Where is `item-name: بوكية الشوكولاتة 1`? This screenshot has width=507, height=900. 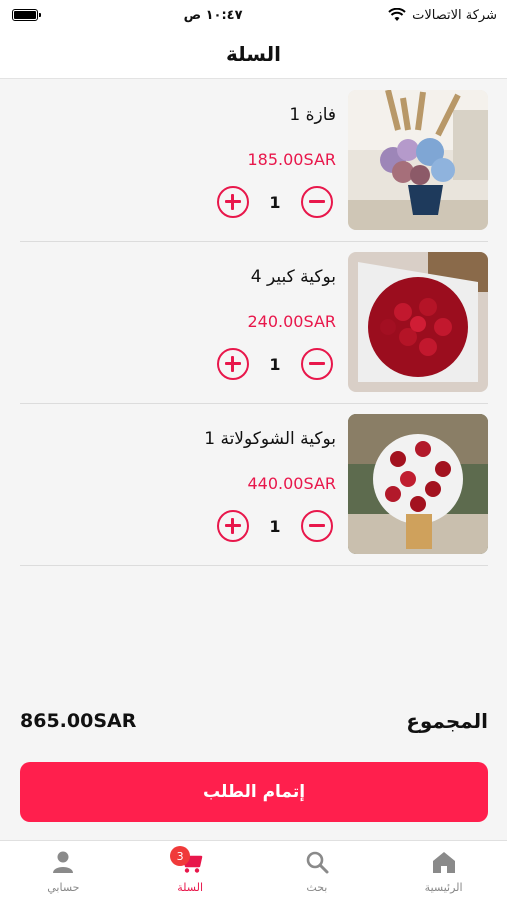
item-name: بوكية الشوكولاتة 1 is located at coordinates (270, 439).